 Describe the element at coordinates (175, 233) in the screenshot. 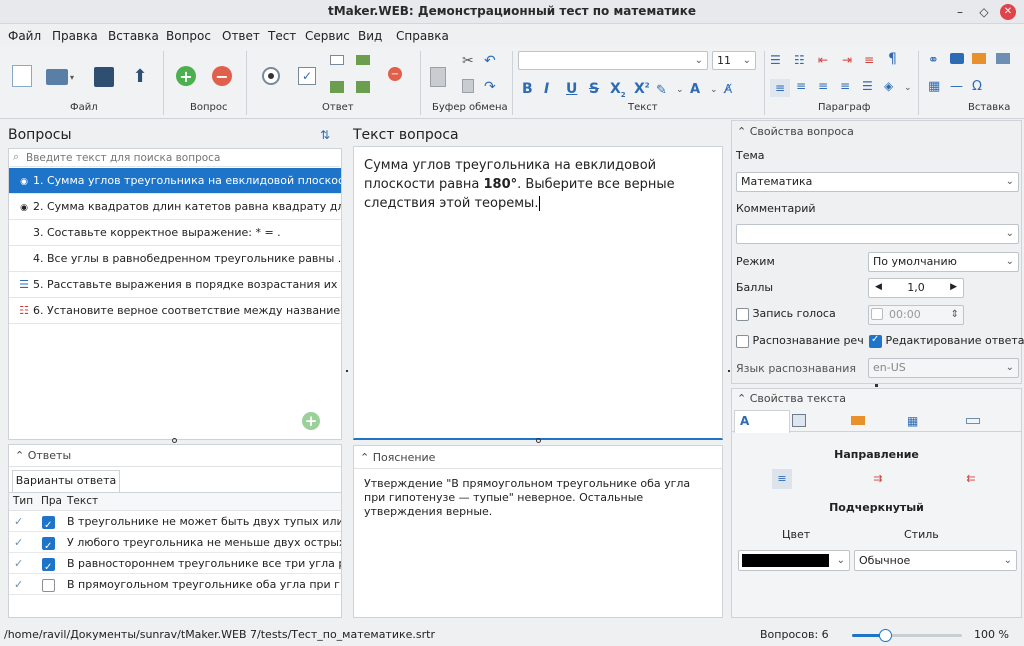

I see `list-item: 3. Составьте корректное выражение: * = .` at that location.